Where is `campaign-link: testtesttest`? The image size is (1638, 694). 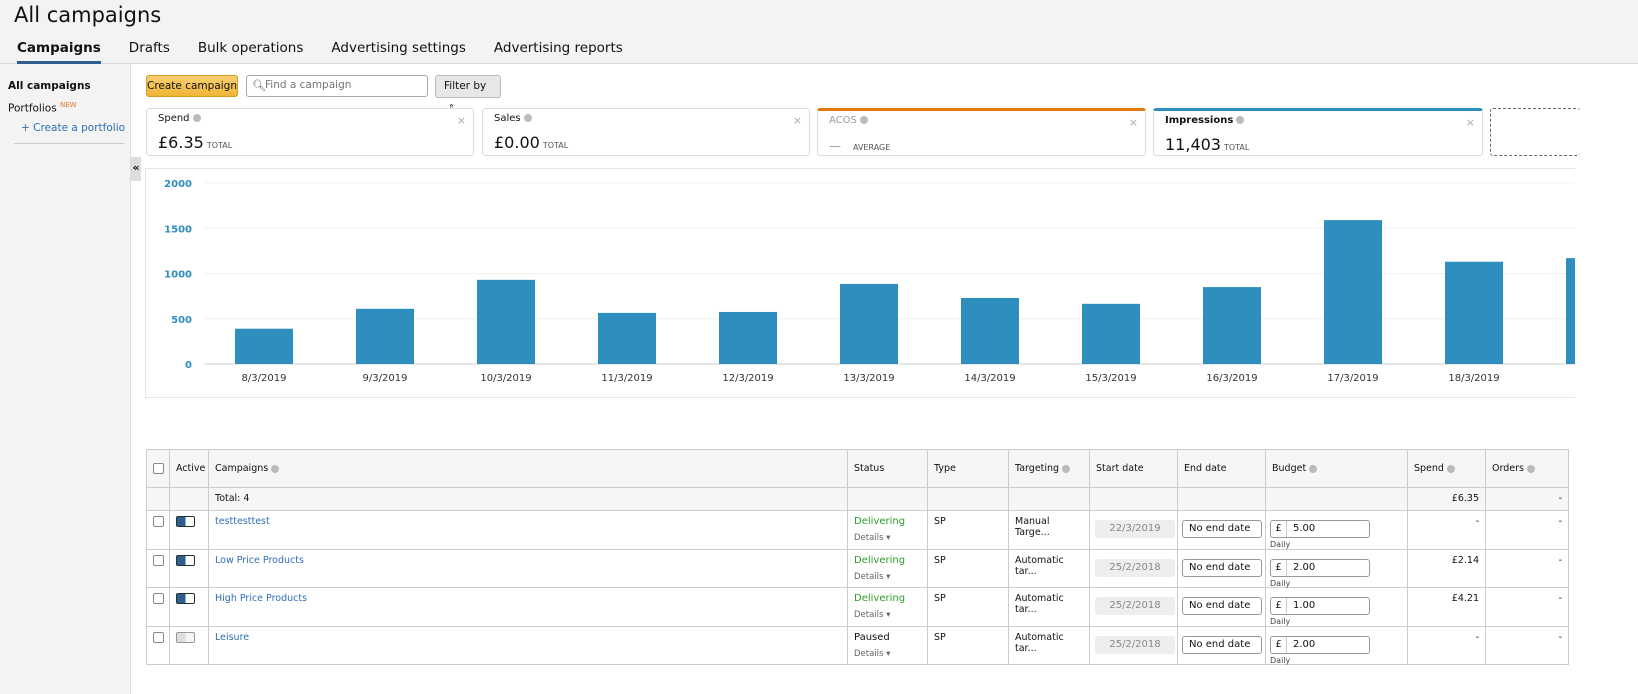
campaign-link: testtesttest is located at coordinates (242, 521).